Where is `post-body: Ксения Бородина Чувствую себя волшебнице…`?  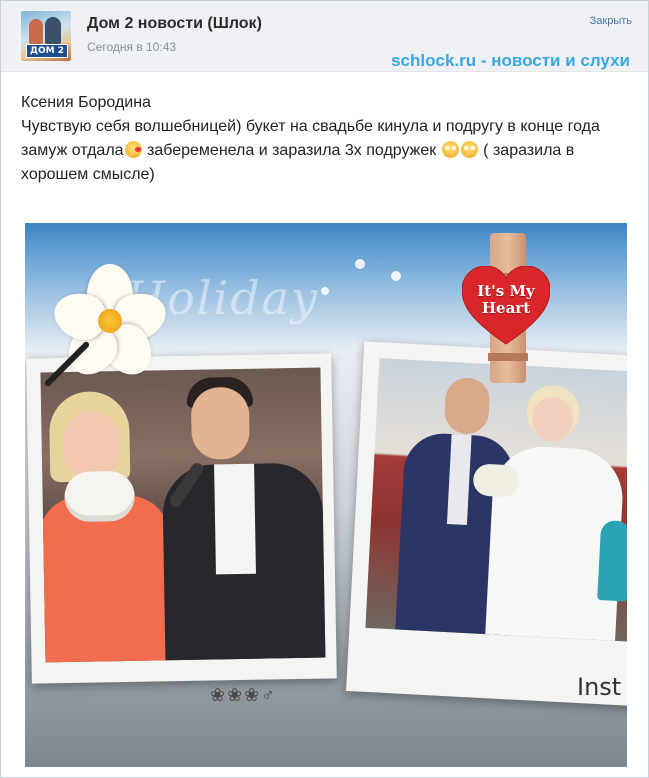 post-body: Ксения Бородина Чувствую себя волшебнице… is located at coordinates (323, 139).